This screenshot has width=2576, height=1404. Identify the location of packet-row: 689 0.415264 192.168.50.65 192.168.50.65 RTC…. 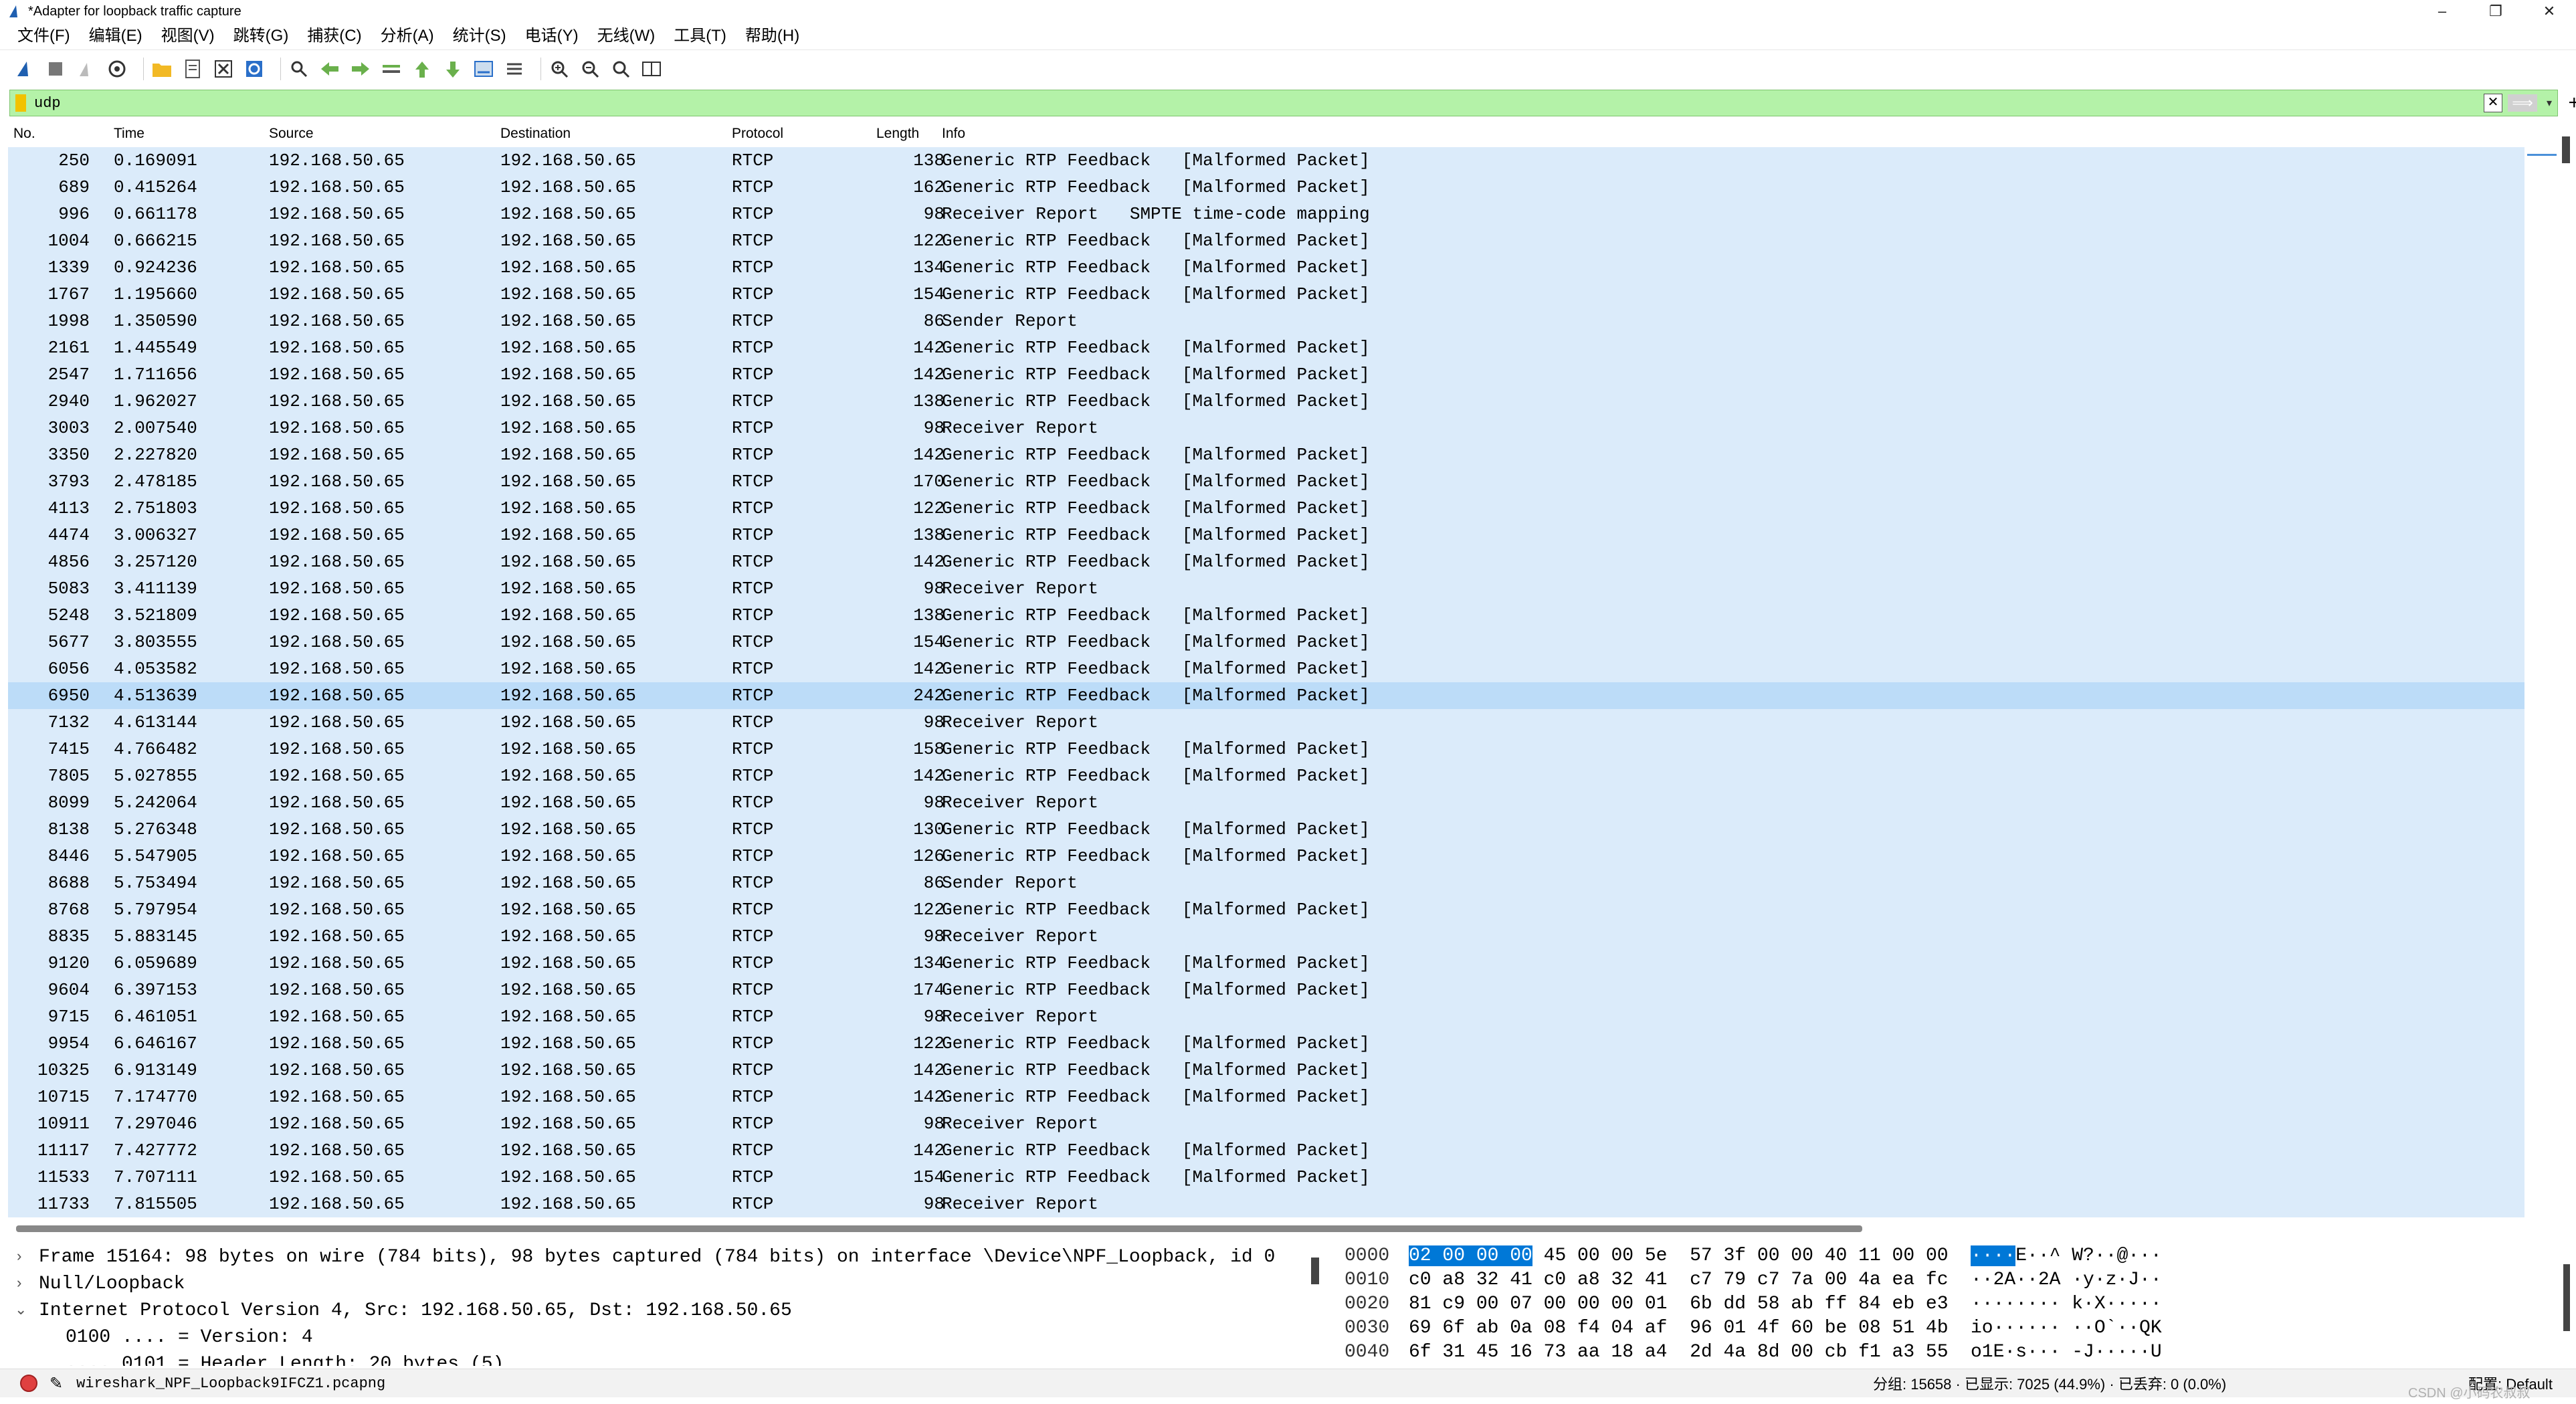
(1266, 187).